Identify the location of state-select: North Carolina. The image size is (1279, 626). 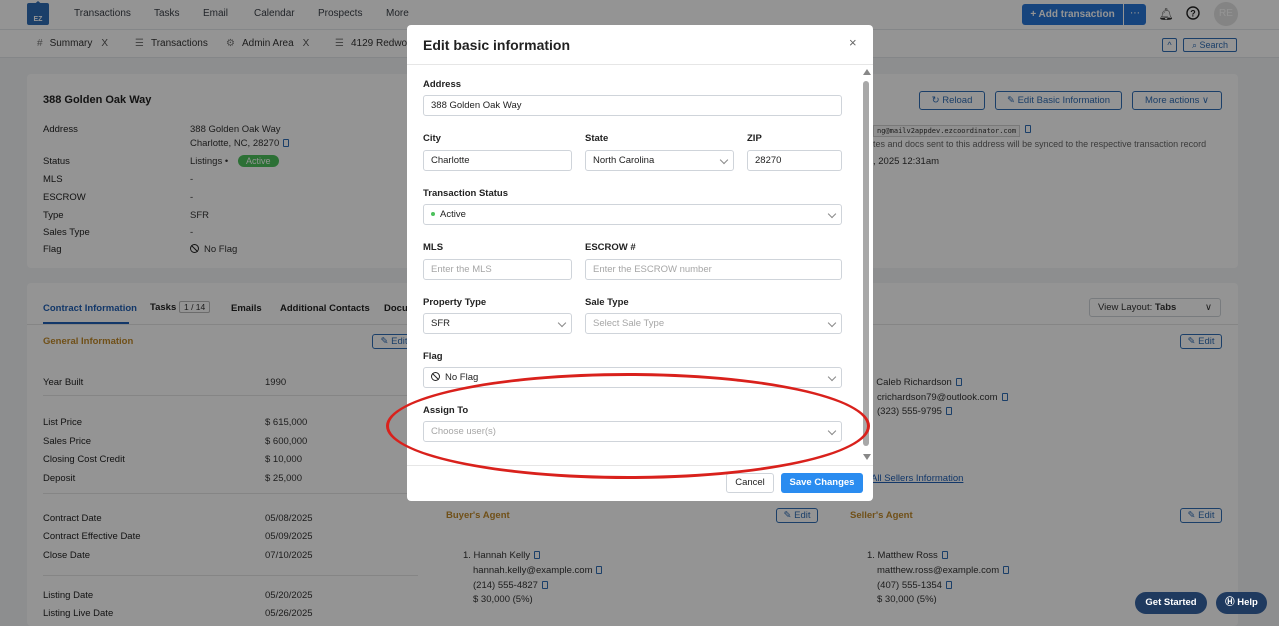
(659, 160).